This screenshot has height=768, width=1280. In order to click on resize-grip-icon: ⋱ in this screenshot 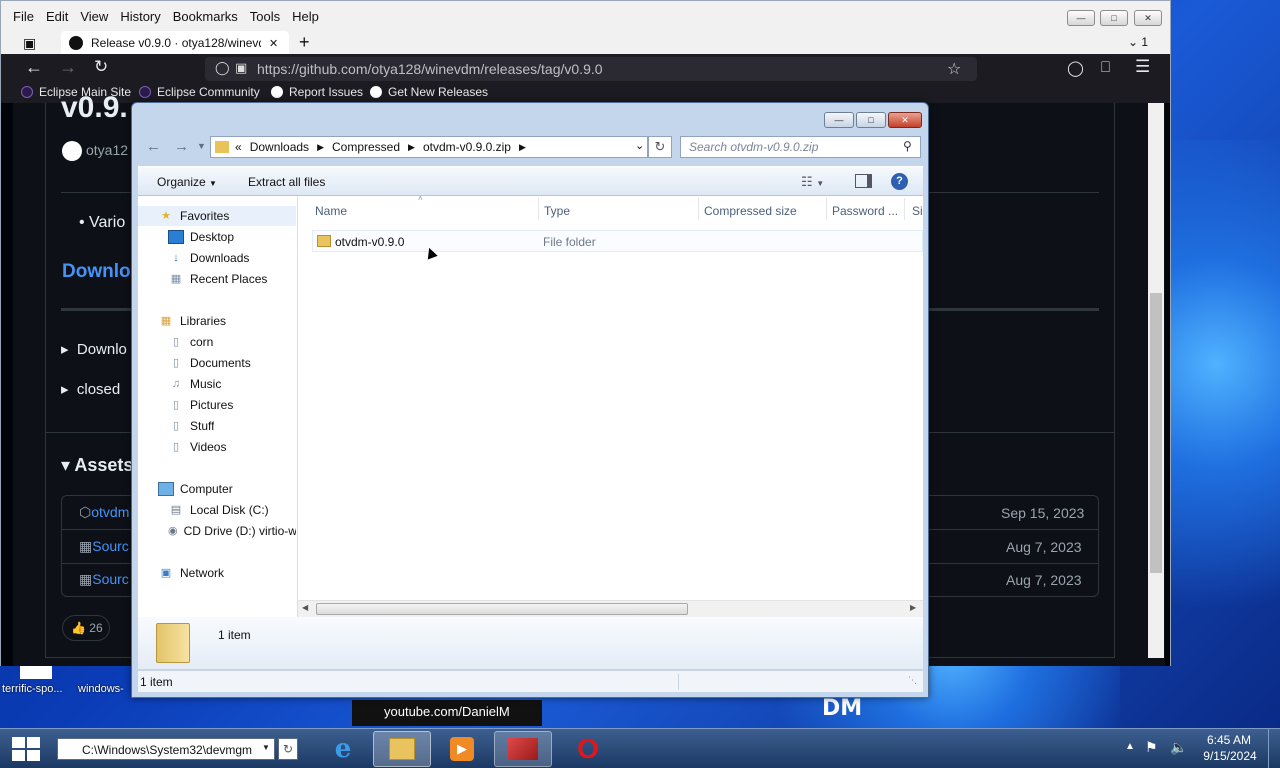, I will do `click(912, 680)`.